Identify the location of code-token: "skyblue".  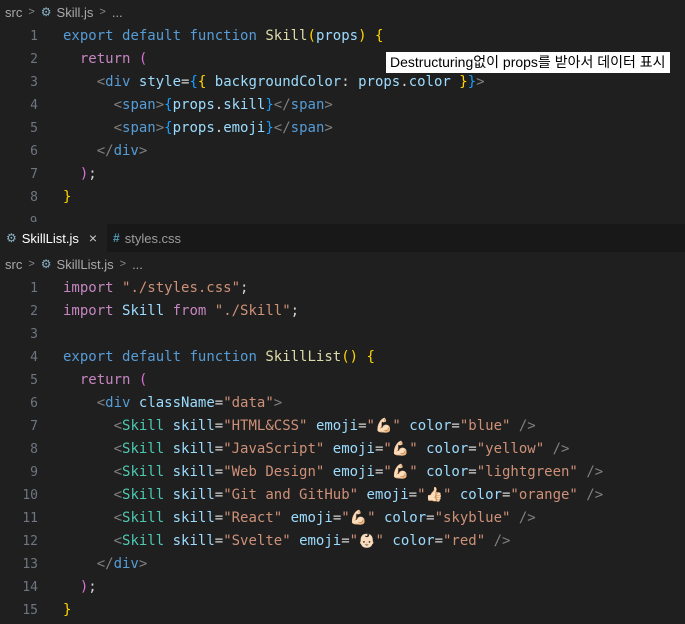
(472, 518).